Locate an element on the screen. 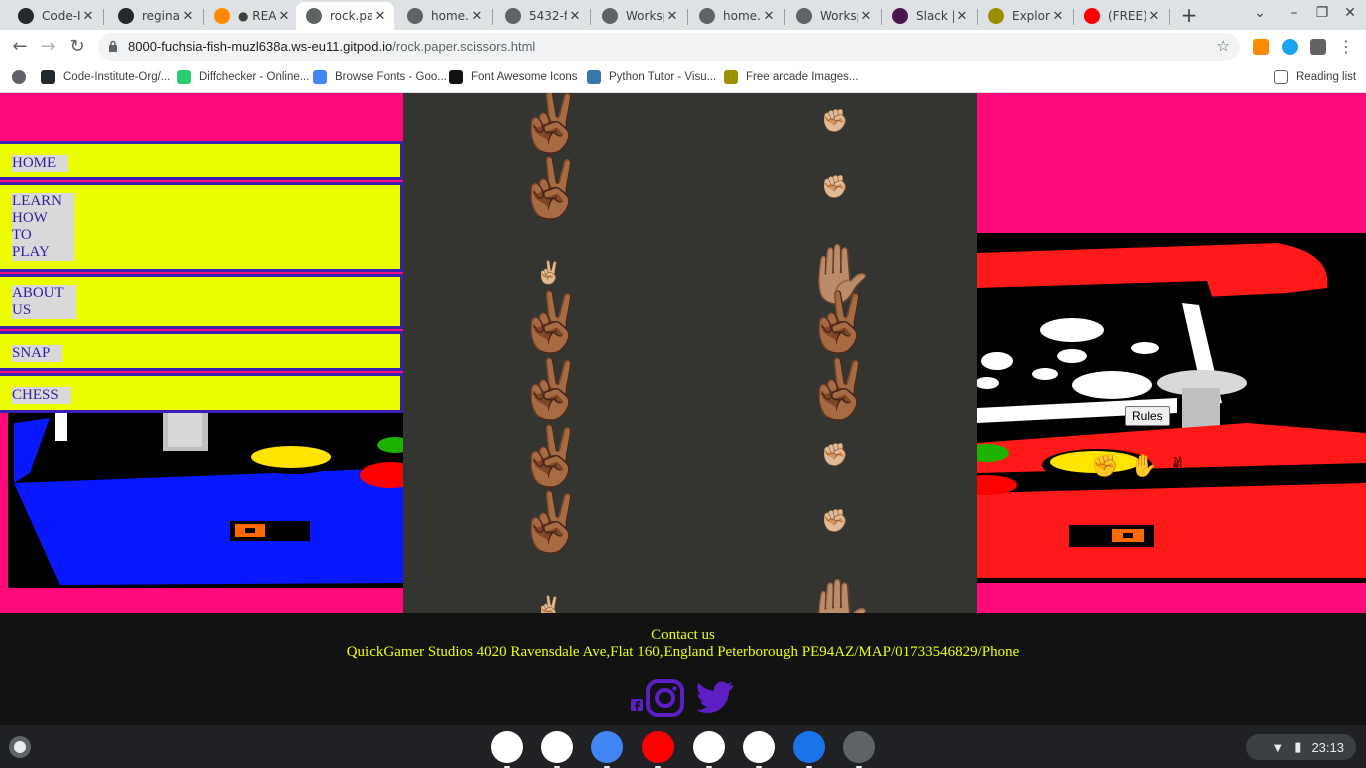 This screenshot has height=768, width=1366. google-fonts-icon is located at coordinates (320, 77).